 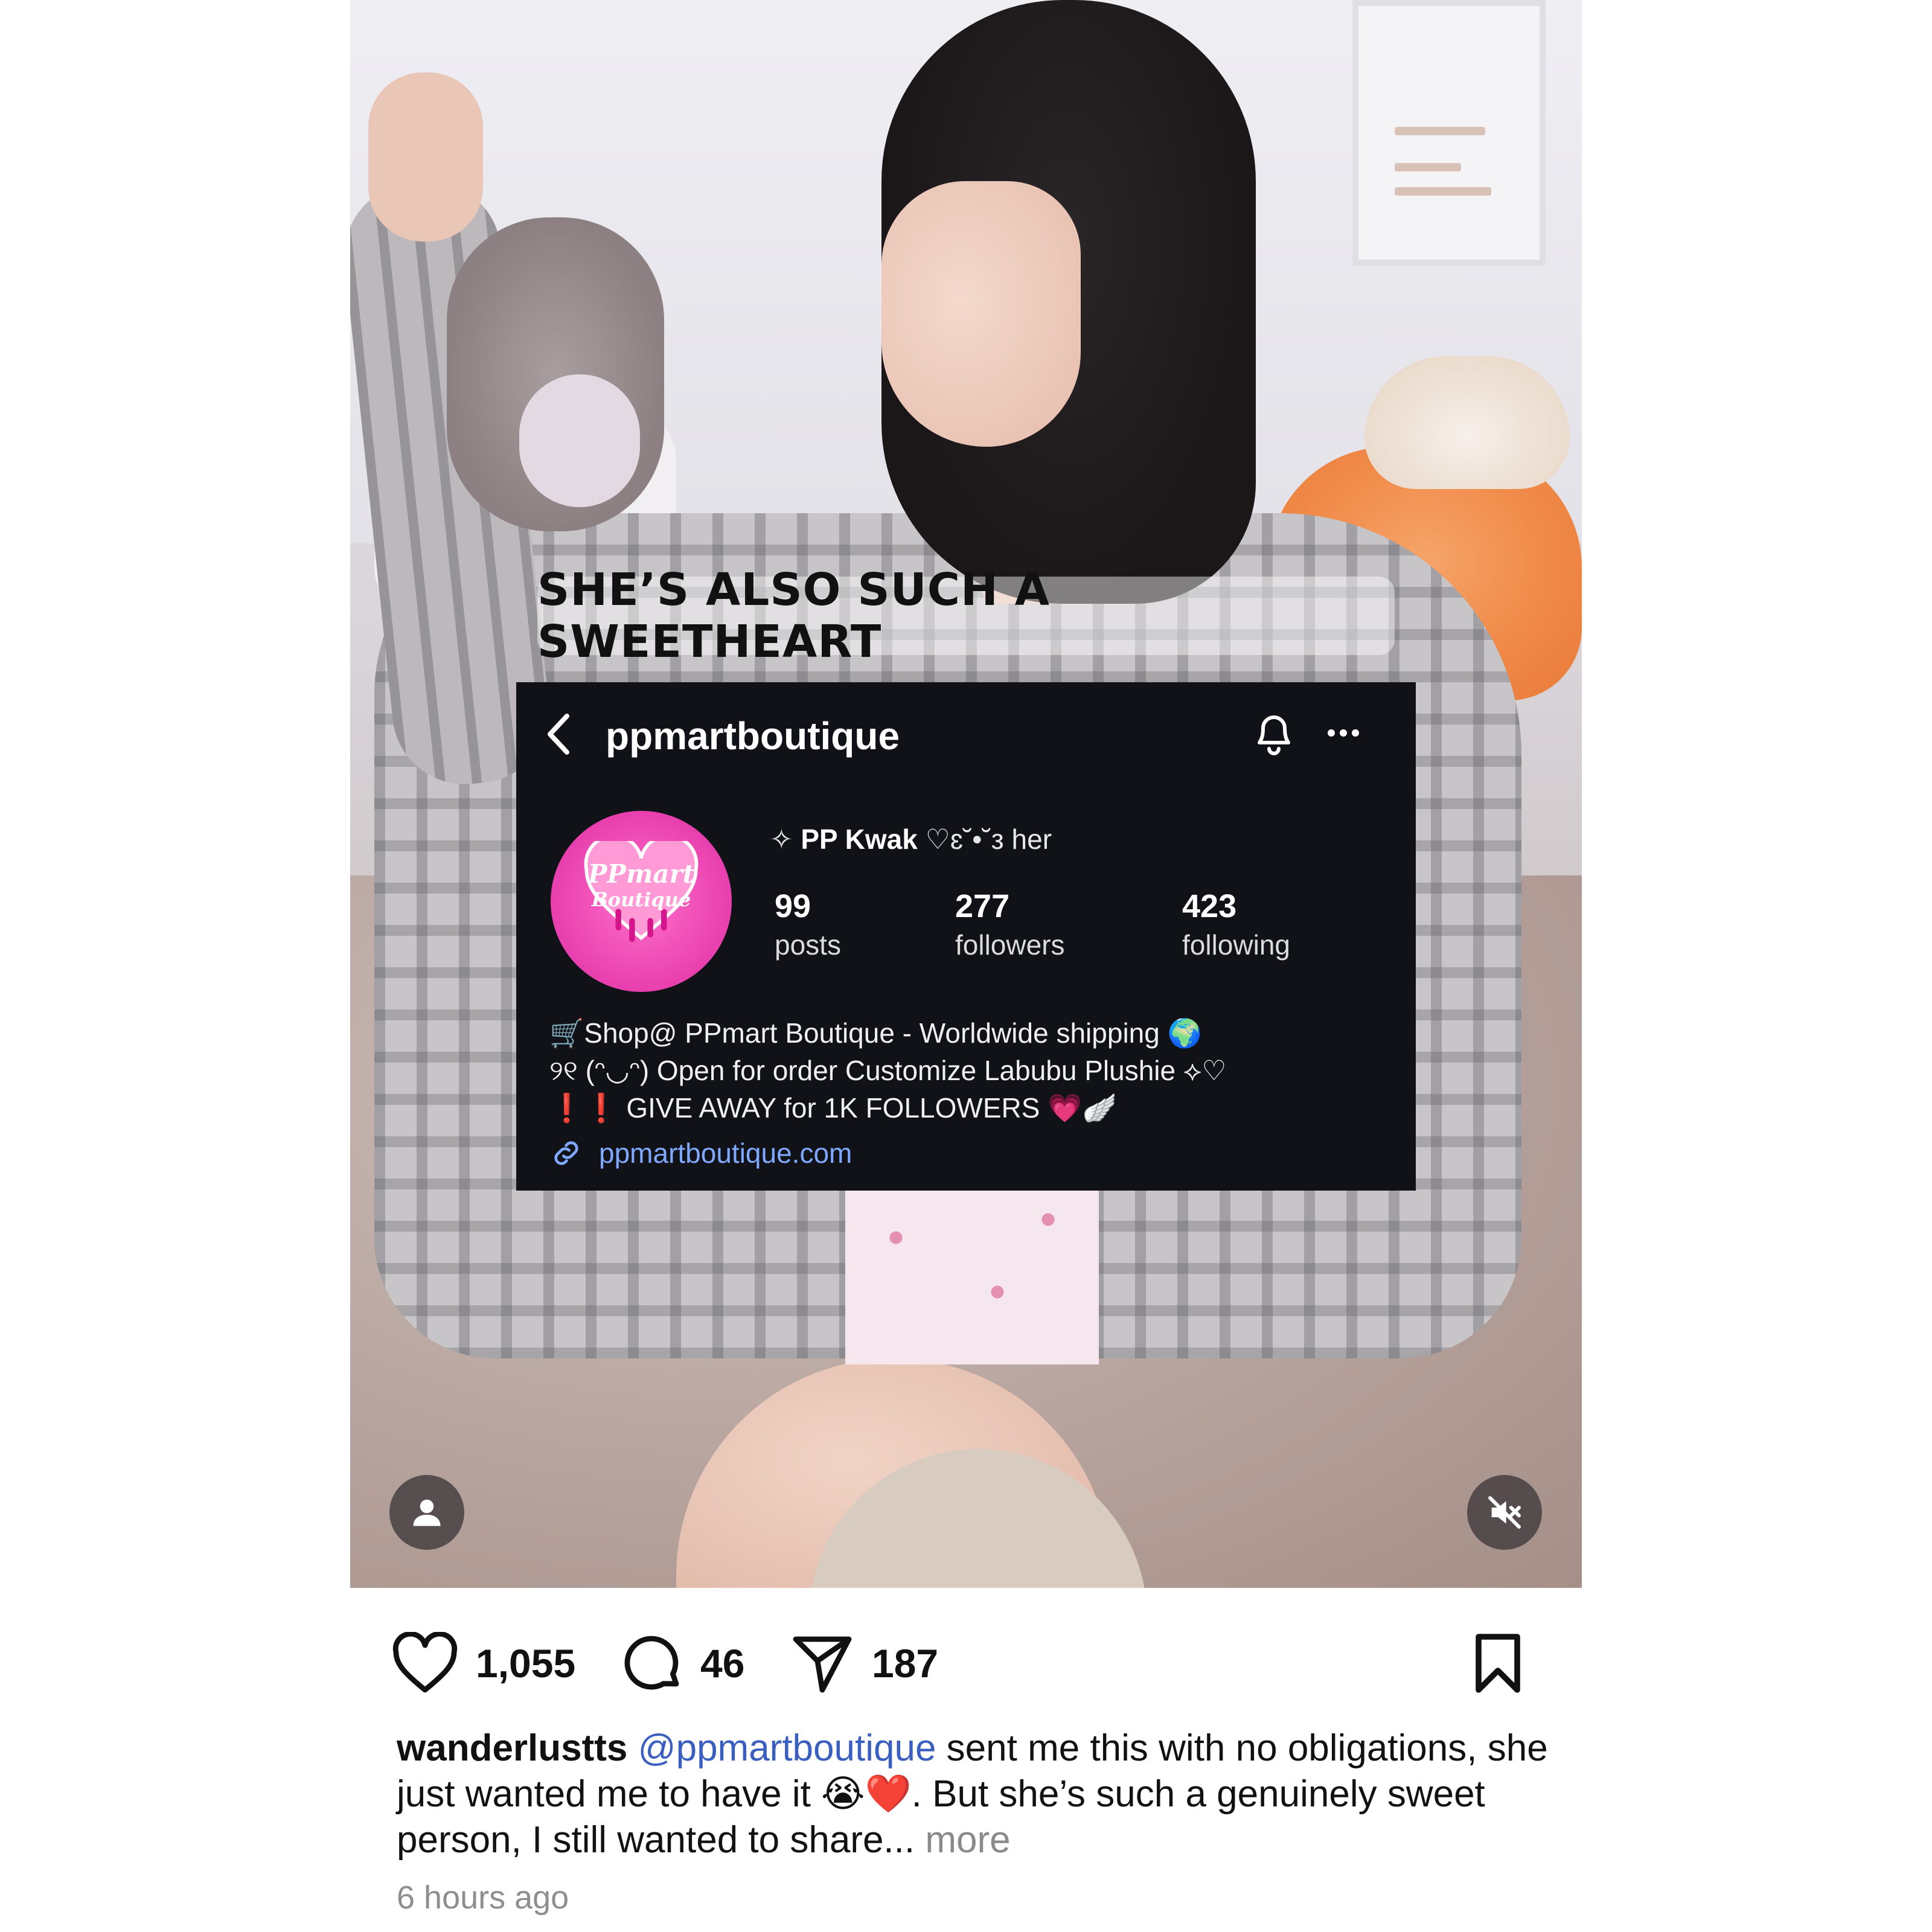 What do you see at coordinates (425, 1663) in the screenshot?
I see `heart-icon` at bounding box center [425, 1663].